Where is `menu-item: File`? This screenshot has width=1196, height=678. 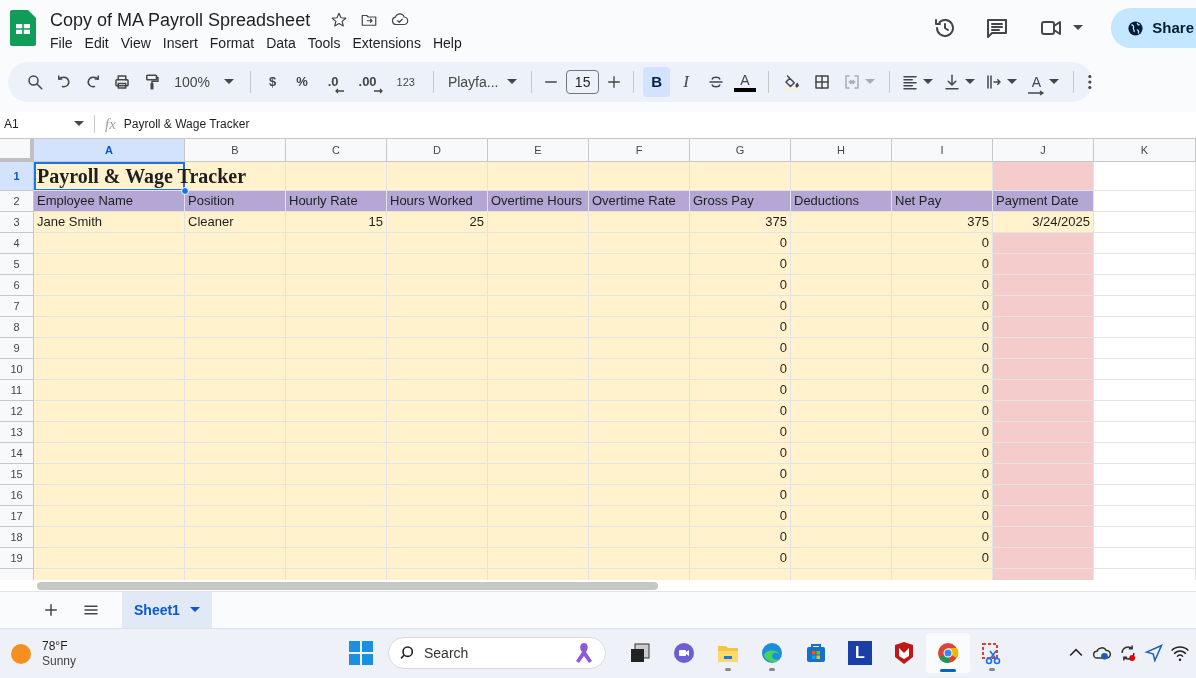
menu-item: File is located at coordinates (64, 43).